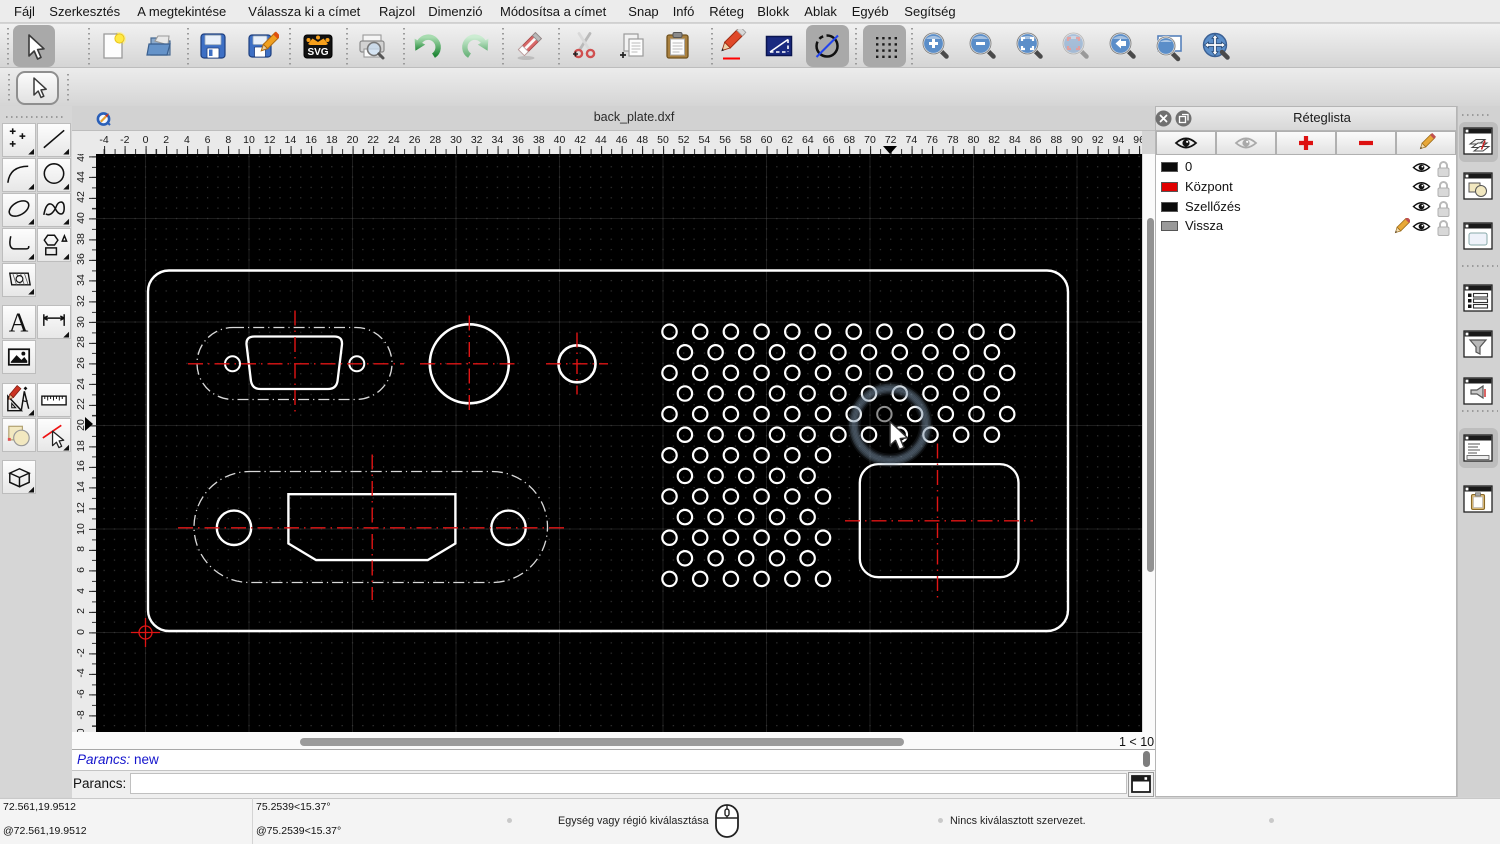  Describe the element at coordinates (317, 52) in the screenshot. I see `svg-text: SVG` at that location.